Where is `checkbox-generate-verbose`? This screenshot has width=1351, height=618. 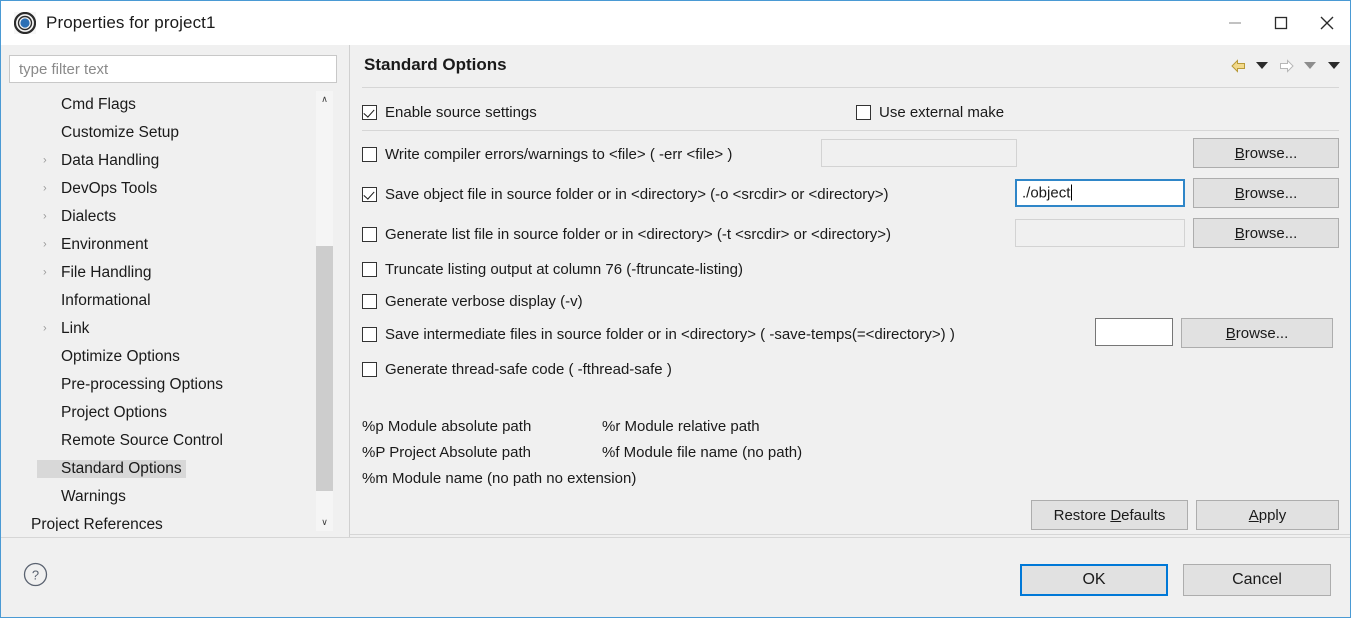 checkbox-generate-verbose is located at coordinates (369, 301).